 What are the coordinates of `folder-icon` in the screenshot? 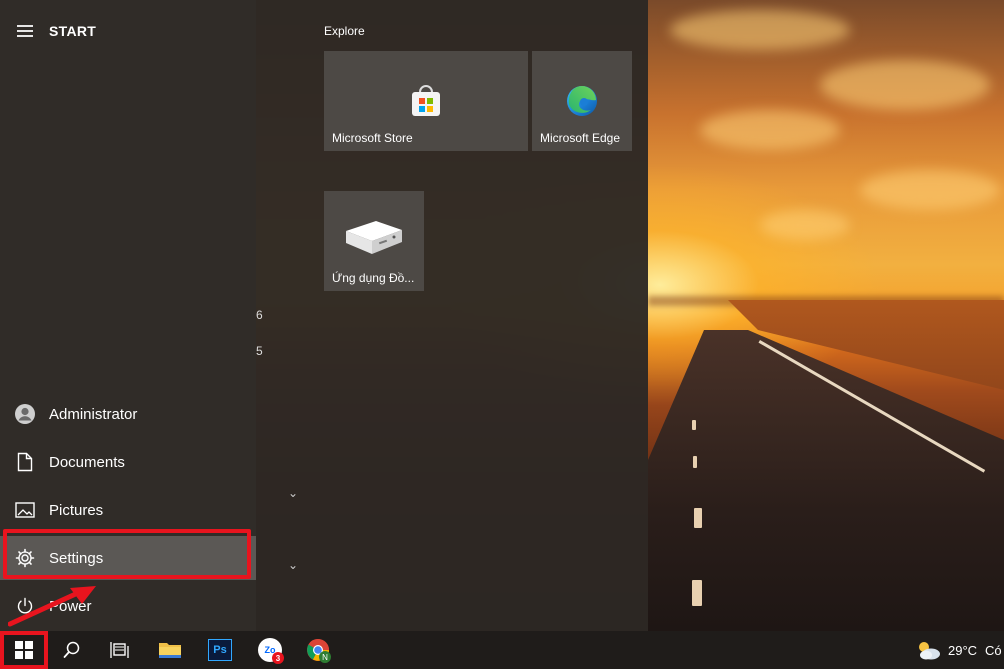 It's located at (170, 650).